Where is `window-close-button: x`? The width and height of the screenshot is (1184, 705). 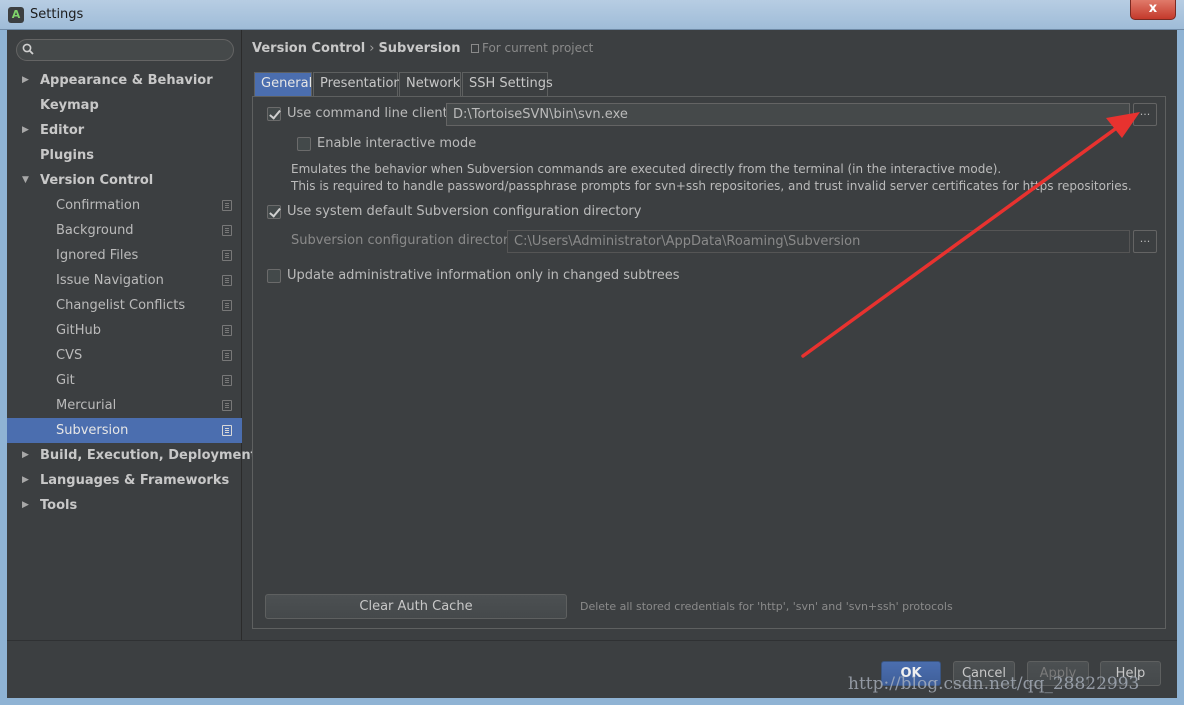
window-close-button: x is located at coordinates (1153, 10).